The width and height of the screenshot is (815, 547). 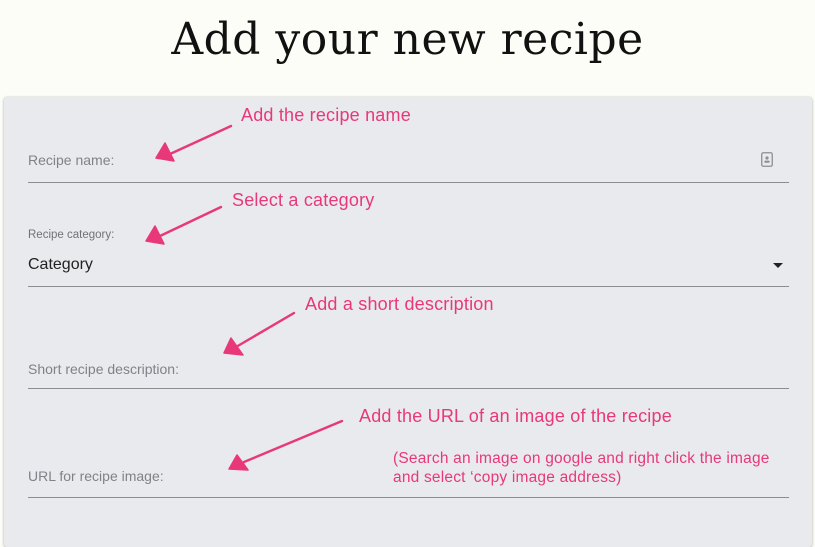 What do you see at coordinates (378, 160) in the screenshot?
I see `recipe-name-input` at bounding box center [378, 160].